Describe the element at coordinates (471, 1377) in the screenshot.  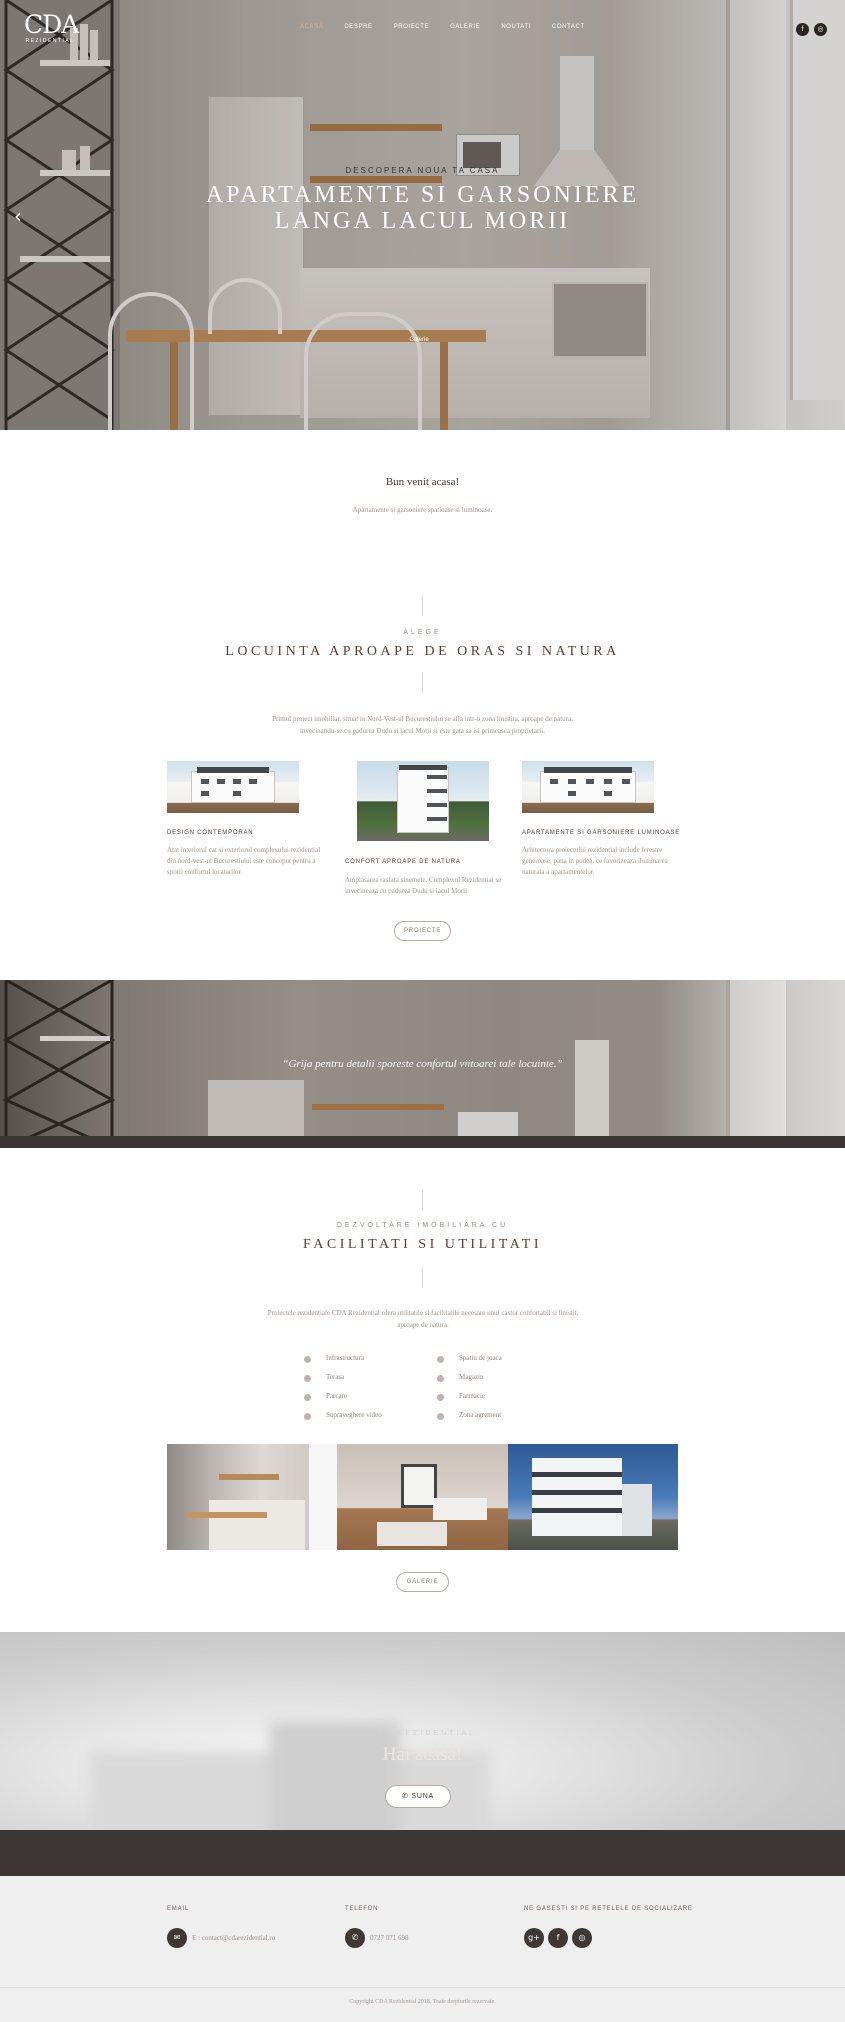
I see `facility-item: Magazin` at that location.